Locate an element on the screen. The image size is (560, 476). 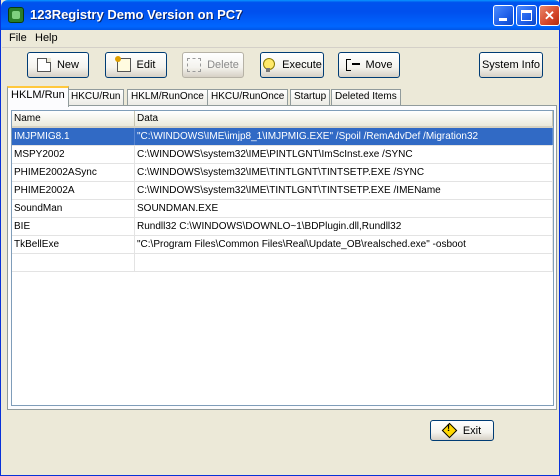
tab-label: HKCU/RunOnce is located at coordinates (248, 96).